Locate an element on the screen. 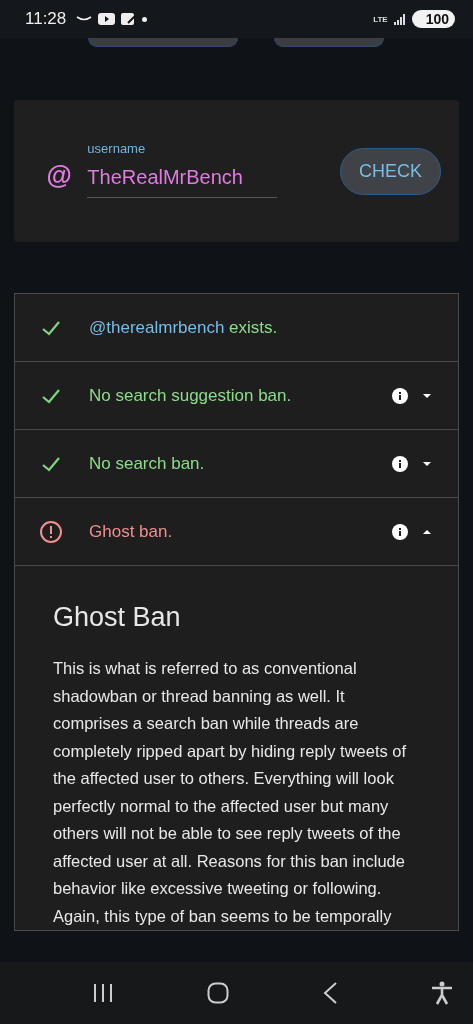  battery-level: 100 is located at coordinates (433, 19).